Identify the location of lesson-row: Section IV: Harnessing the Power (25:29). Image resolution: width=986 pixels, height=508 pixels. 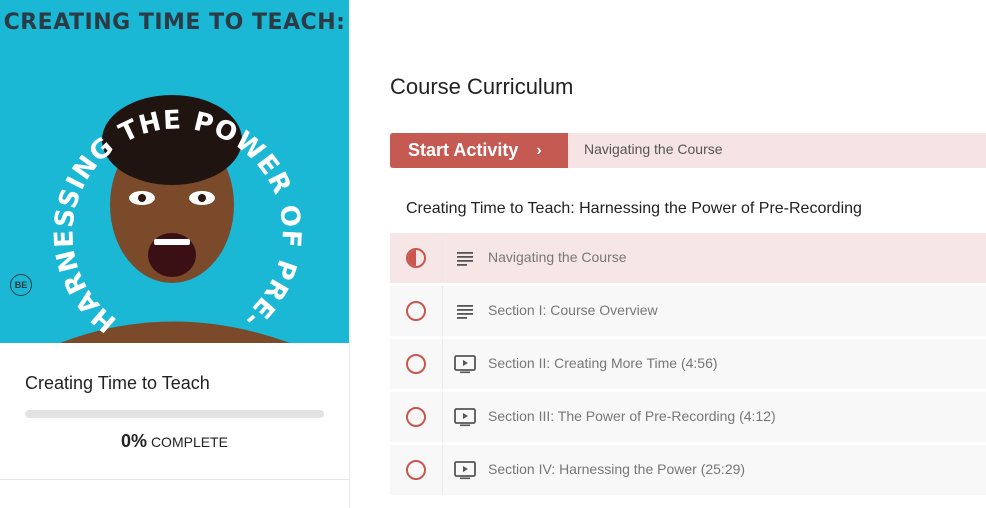
(688, 470).